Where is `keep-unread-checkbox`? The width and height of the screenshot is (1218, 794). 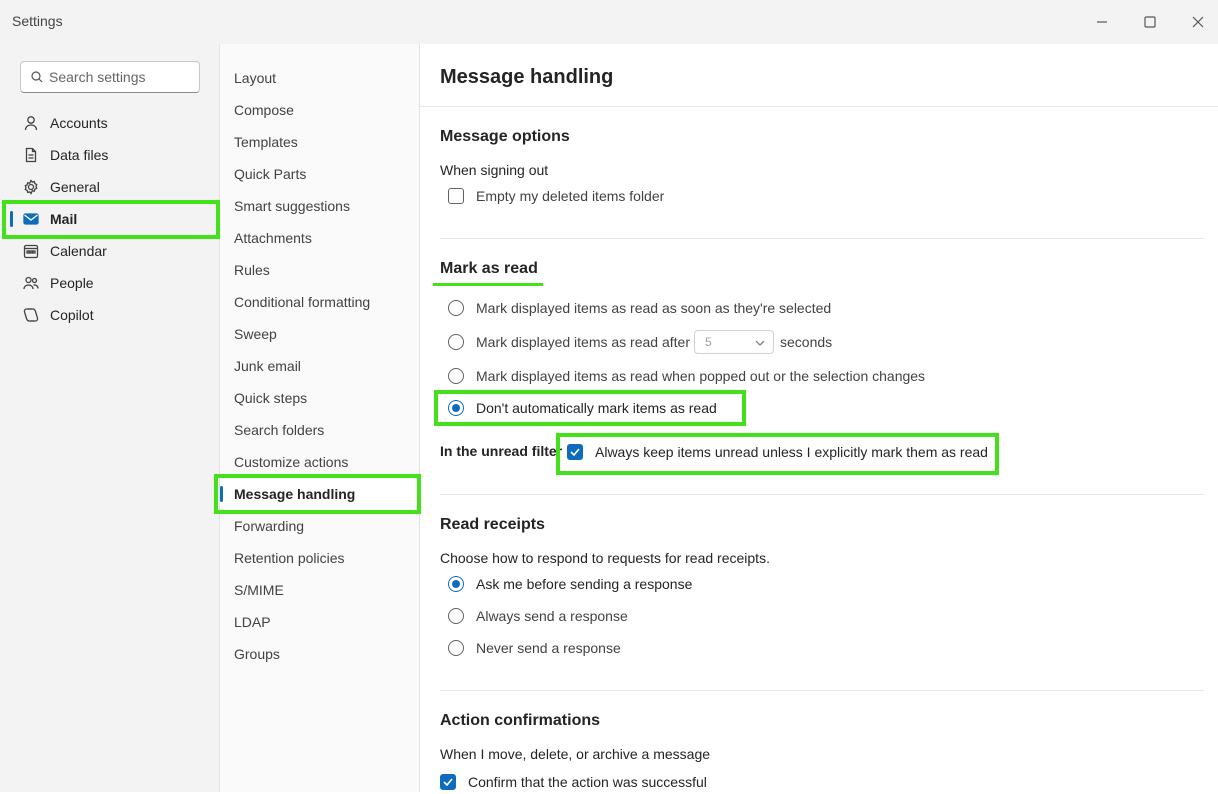
keep-unread-checkbox is located at coordinates (575, 452).